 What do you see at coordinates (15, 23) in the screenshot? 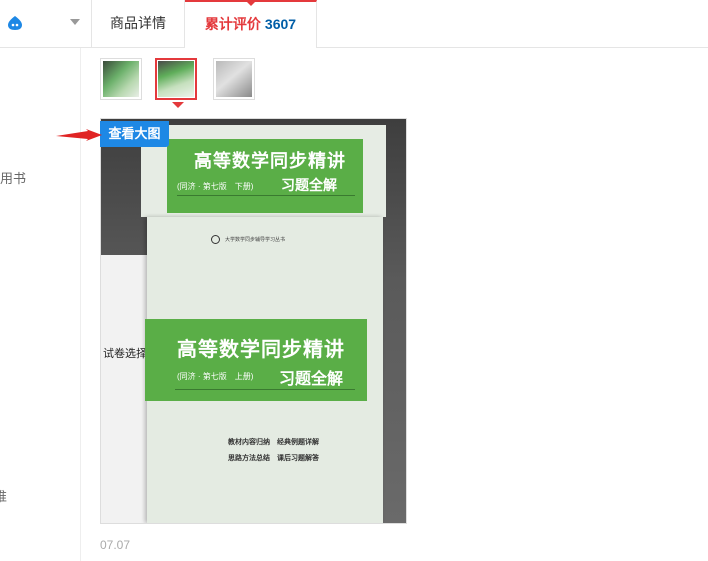
I see `mascot-logo-icon` at bounding box center [15, 23].